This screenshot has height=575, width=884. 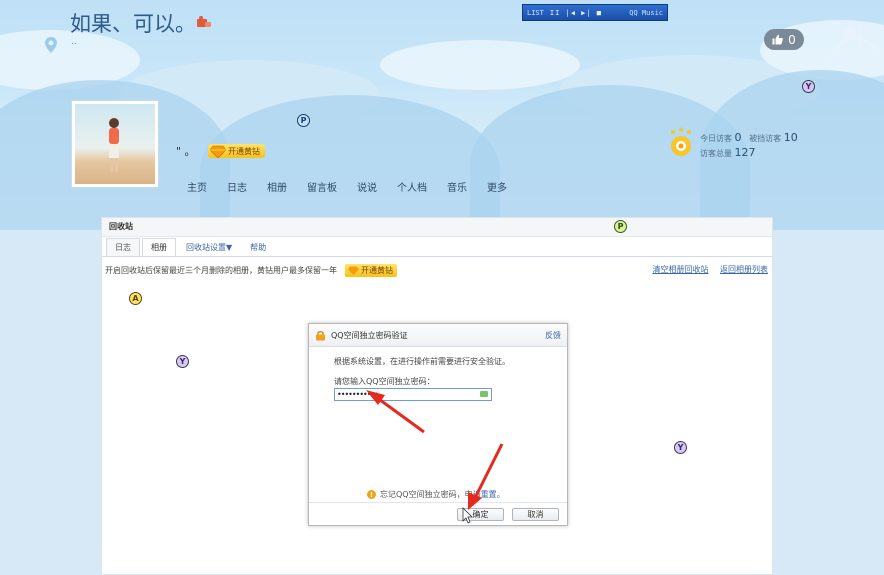 What do you see at coordinates (412, 186) in the screenshot?
I see `nav-item-profile: 个人档` at bounding box center [412, 186].